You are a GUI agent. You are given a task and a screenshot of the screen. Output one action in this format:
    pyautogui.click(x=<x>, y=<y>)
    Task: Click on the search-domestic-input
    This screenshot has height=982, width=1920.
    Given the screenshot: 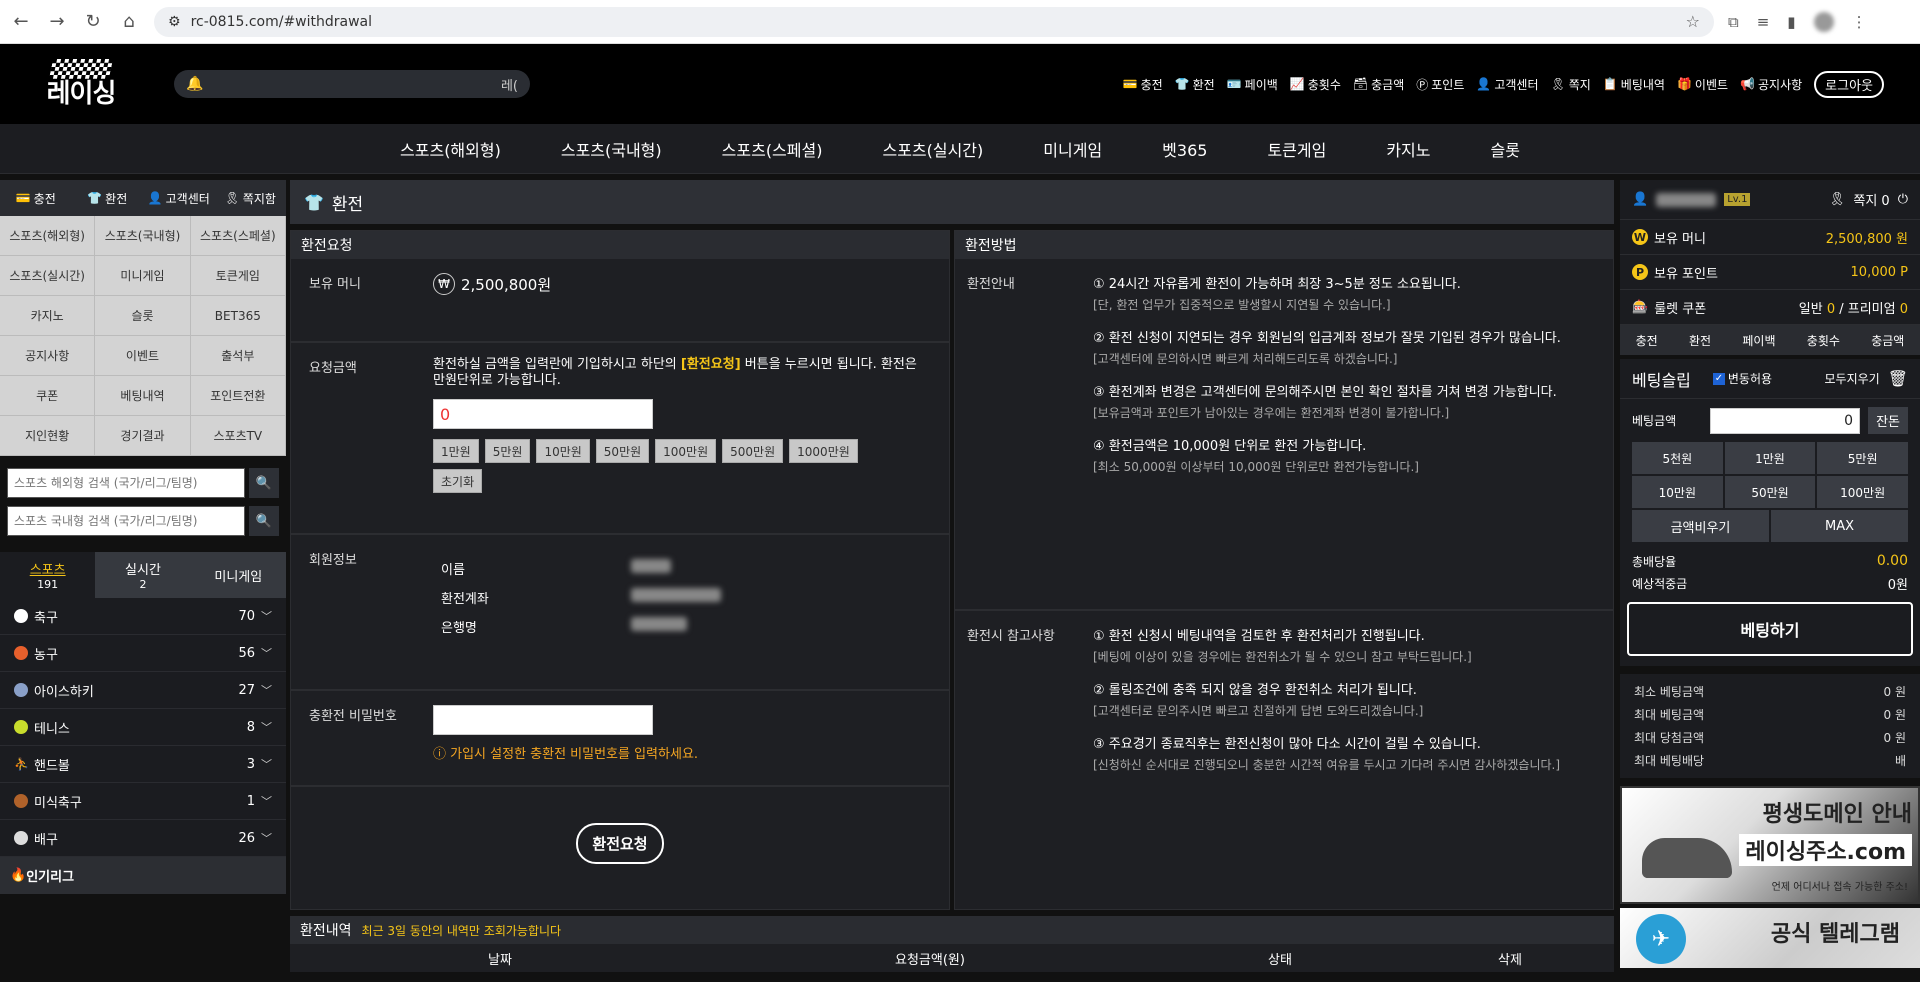 What is the action you would take?
    pyautogui.click(x=126, y=521)
    